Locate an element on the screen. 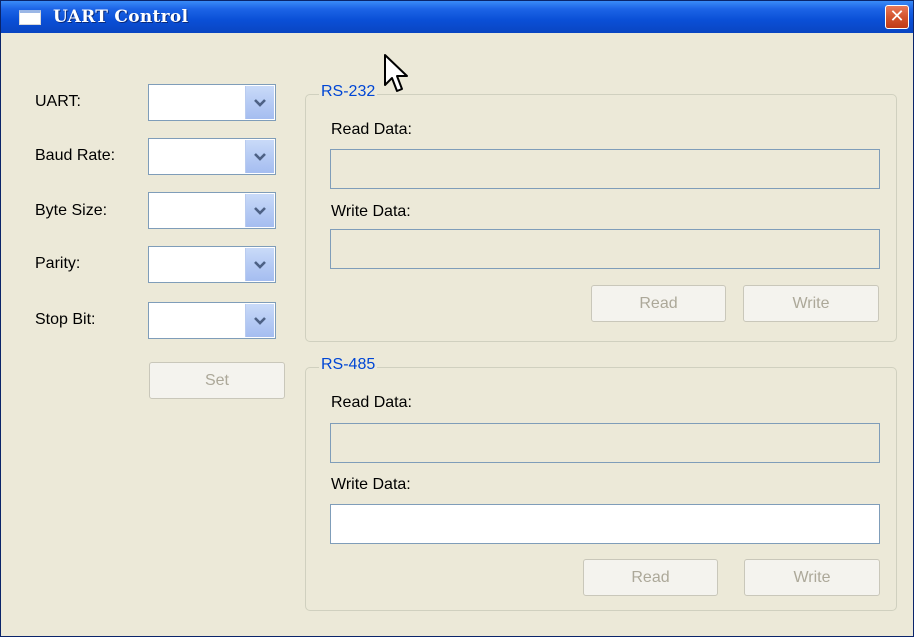 Image resolution: width=914 pixels, height=637 pixels. uart-label: UART: is located at coordinates (58, 101).